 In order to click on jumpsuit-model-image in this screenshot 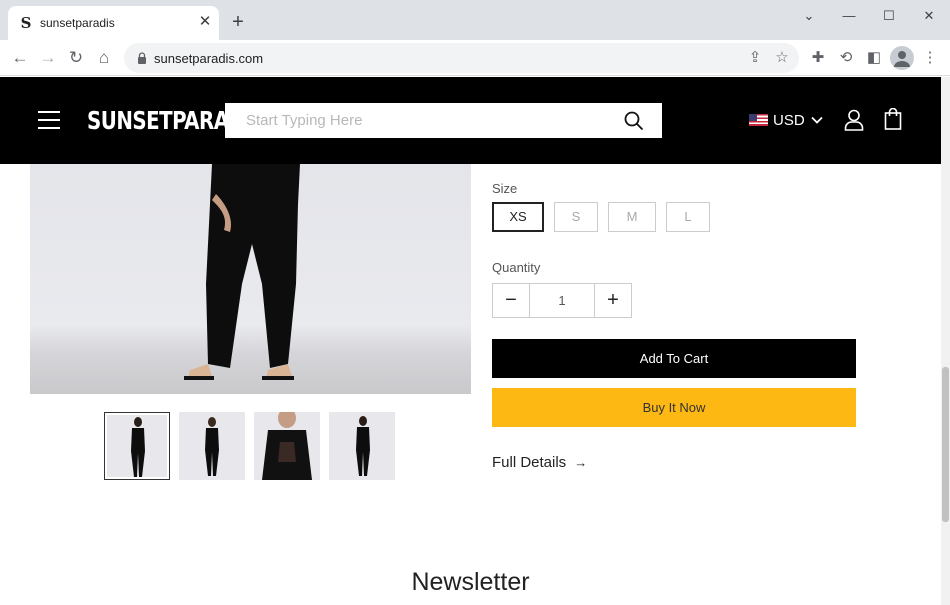, I will do `click(242, 272)`.